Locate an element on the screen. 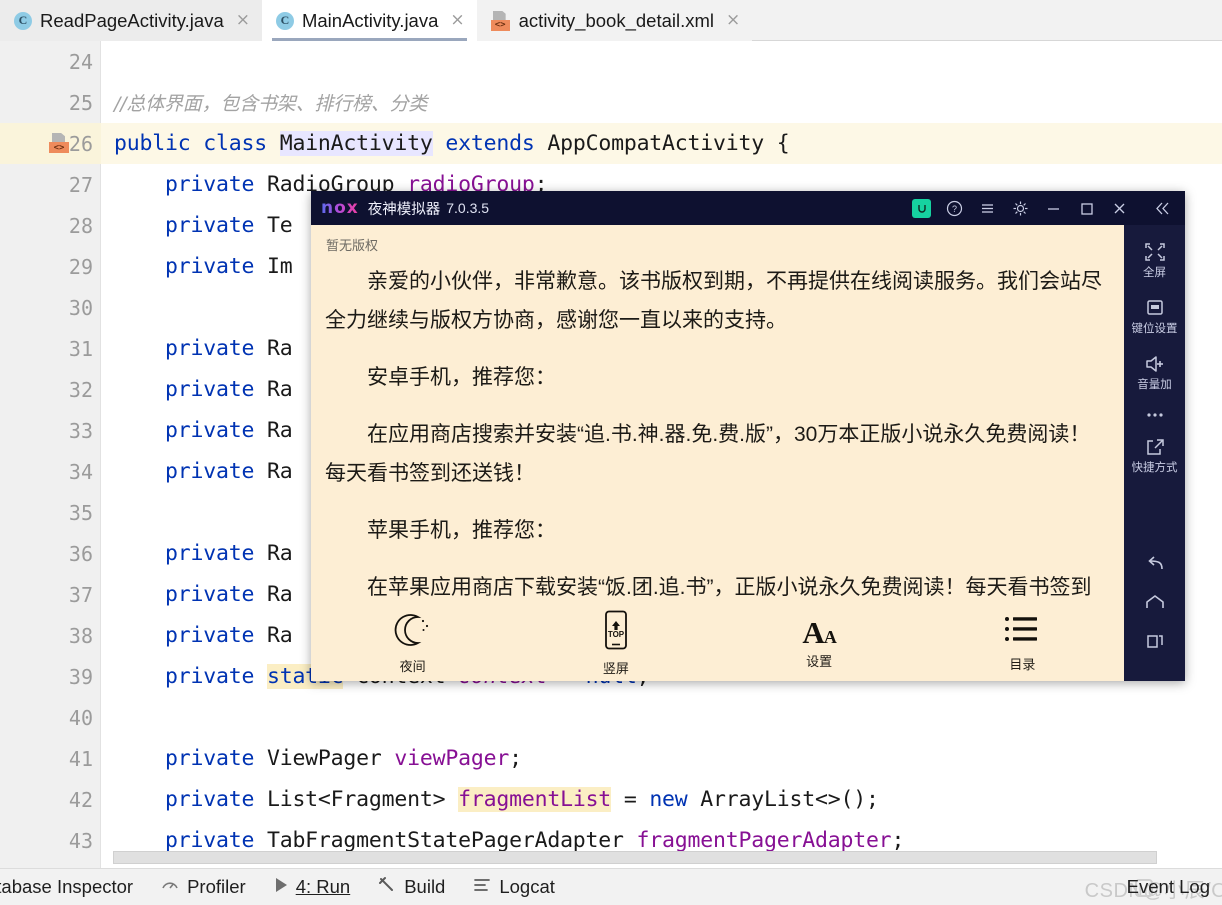 This screenshot has width=1222, height=905. reader-orientation-button: TOP 竖屏 is located at coordinates (615, 643).